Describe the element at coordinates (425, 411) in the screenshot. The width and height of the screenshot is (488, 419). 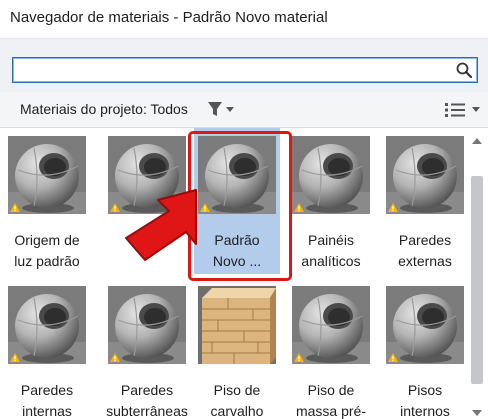
I see `material-name-line-2: internos` at that location.